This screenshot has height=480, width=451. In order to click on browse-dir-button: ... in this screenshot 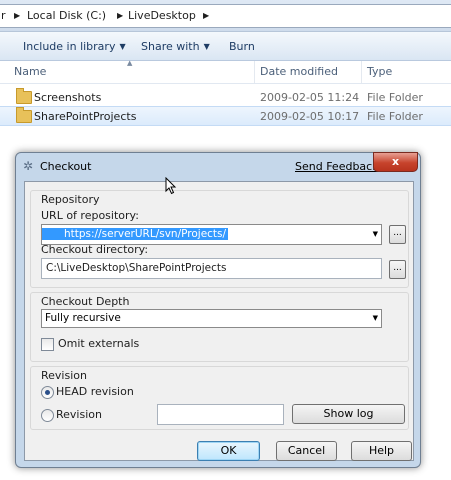, I will do `click(397, 269)`.